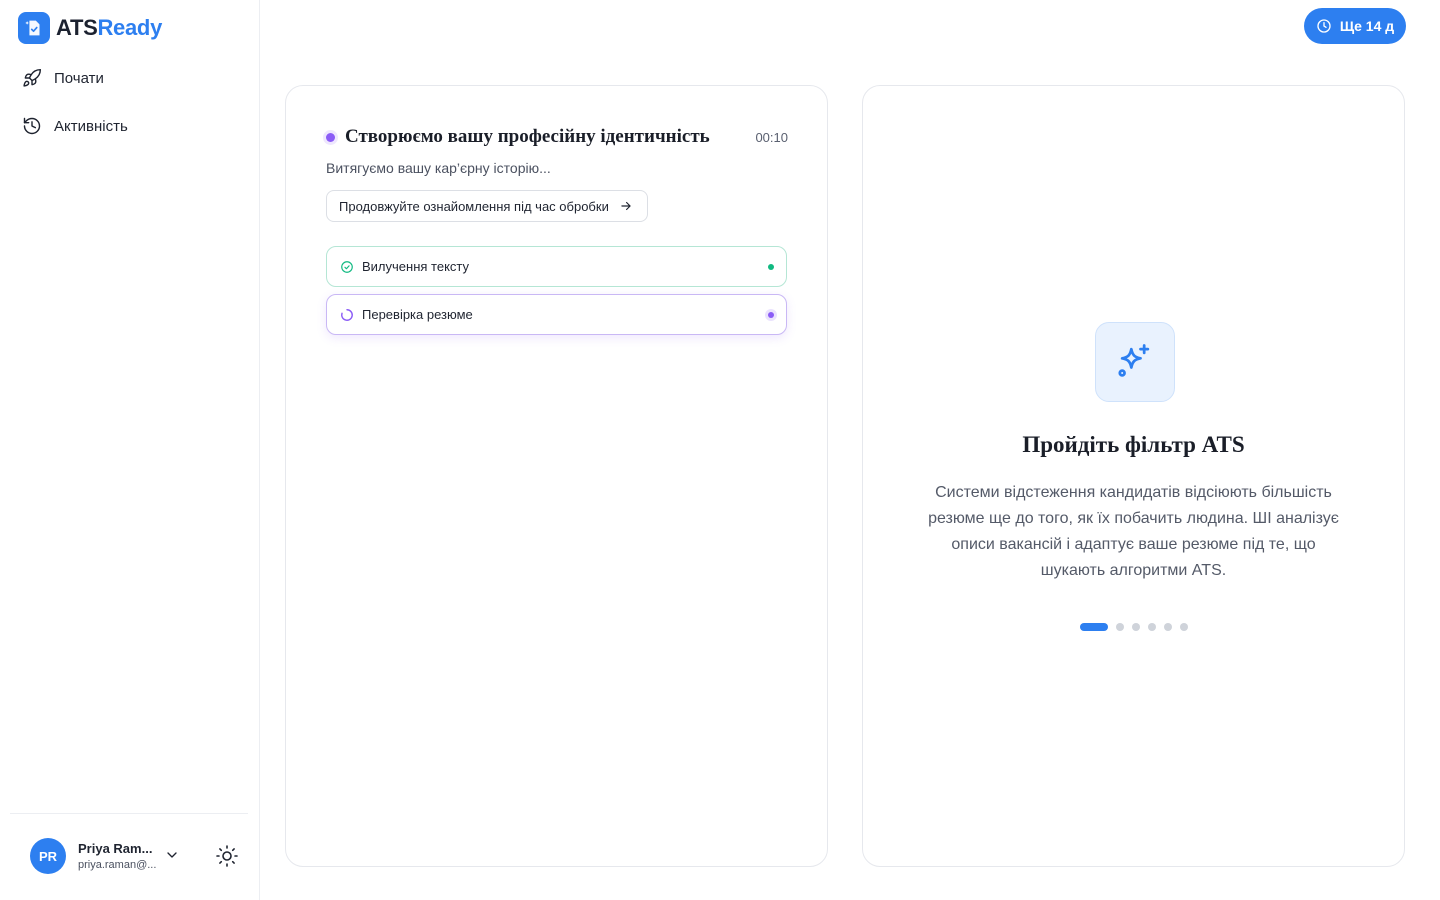 The image size is (1440, 900). Describe the element at coordinates (1324, 26) in the screenshot. I see `clock-icon` at that location.